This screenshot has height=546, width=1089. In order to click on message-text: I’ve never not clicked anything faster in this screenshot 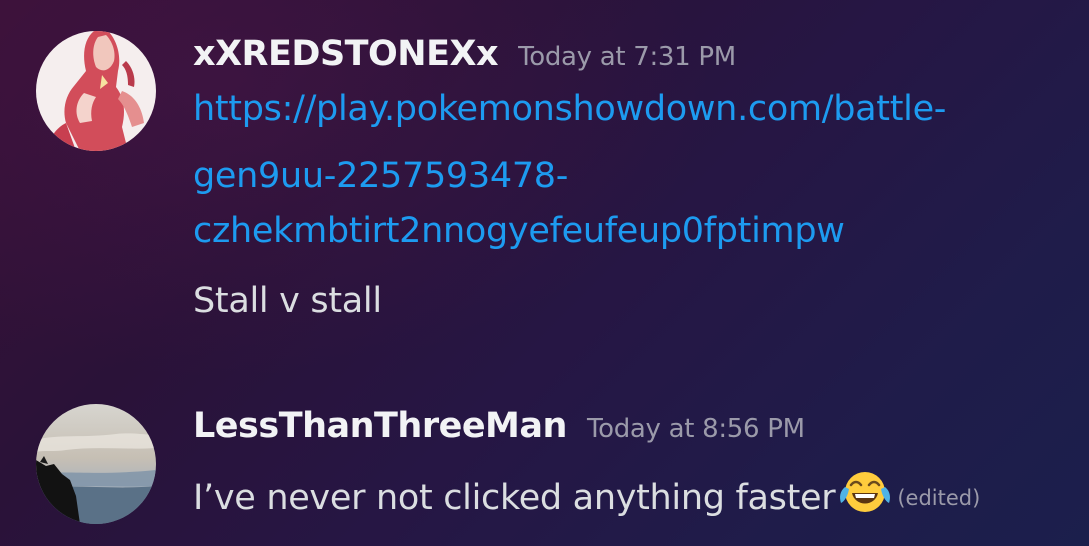, I will do `click(514, 498)`.